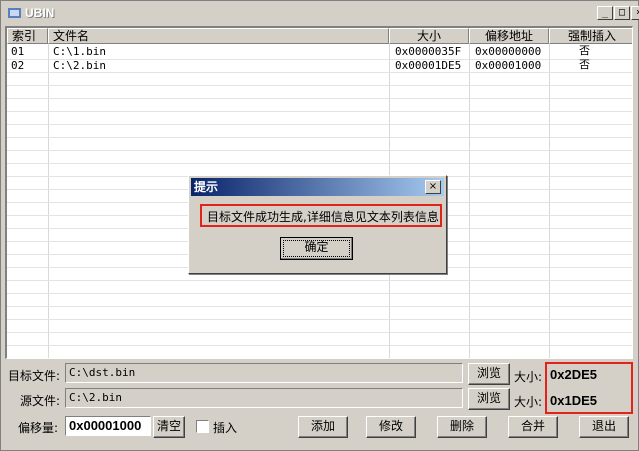 The width and height of the screenshot is (639, 451). I want to click on target-file-field: C:\dst.bin, so click(264, 373).